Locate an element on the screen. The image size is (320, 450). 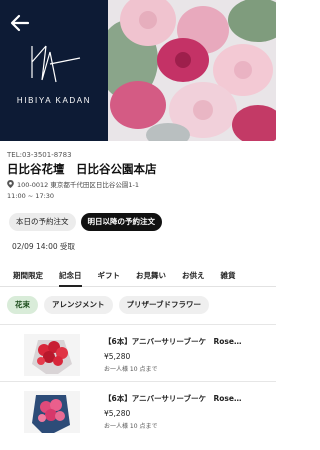
subcategory-chips: 花束 アレンジメント プリザーブドフラワー is located at coordinates (108, 305).